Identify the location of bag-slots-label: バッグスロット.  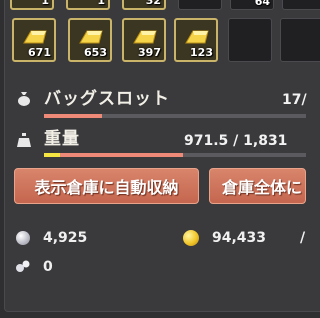
(107, 99).